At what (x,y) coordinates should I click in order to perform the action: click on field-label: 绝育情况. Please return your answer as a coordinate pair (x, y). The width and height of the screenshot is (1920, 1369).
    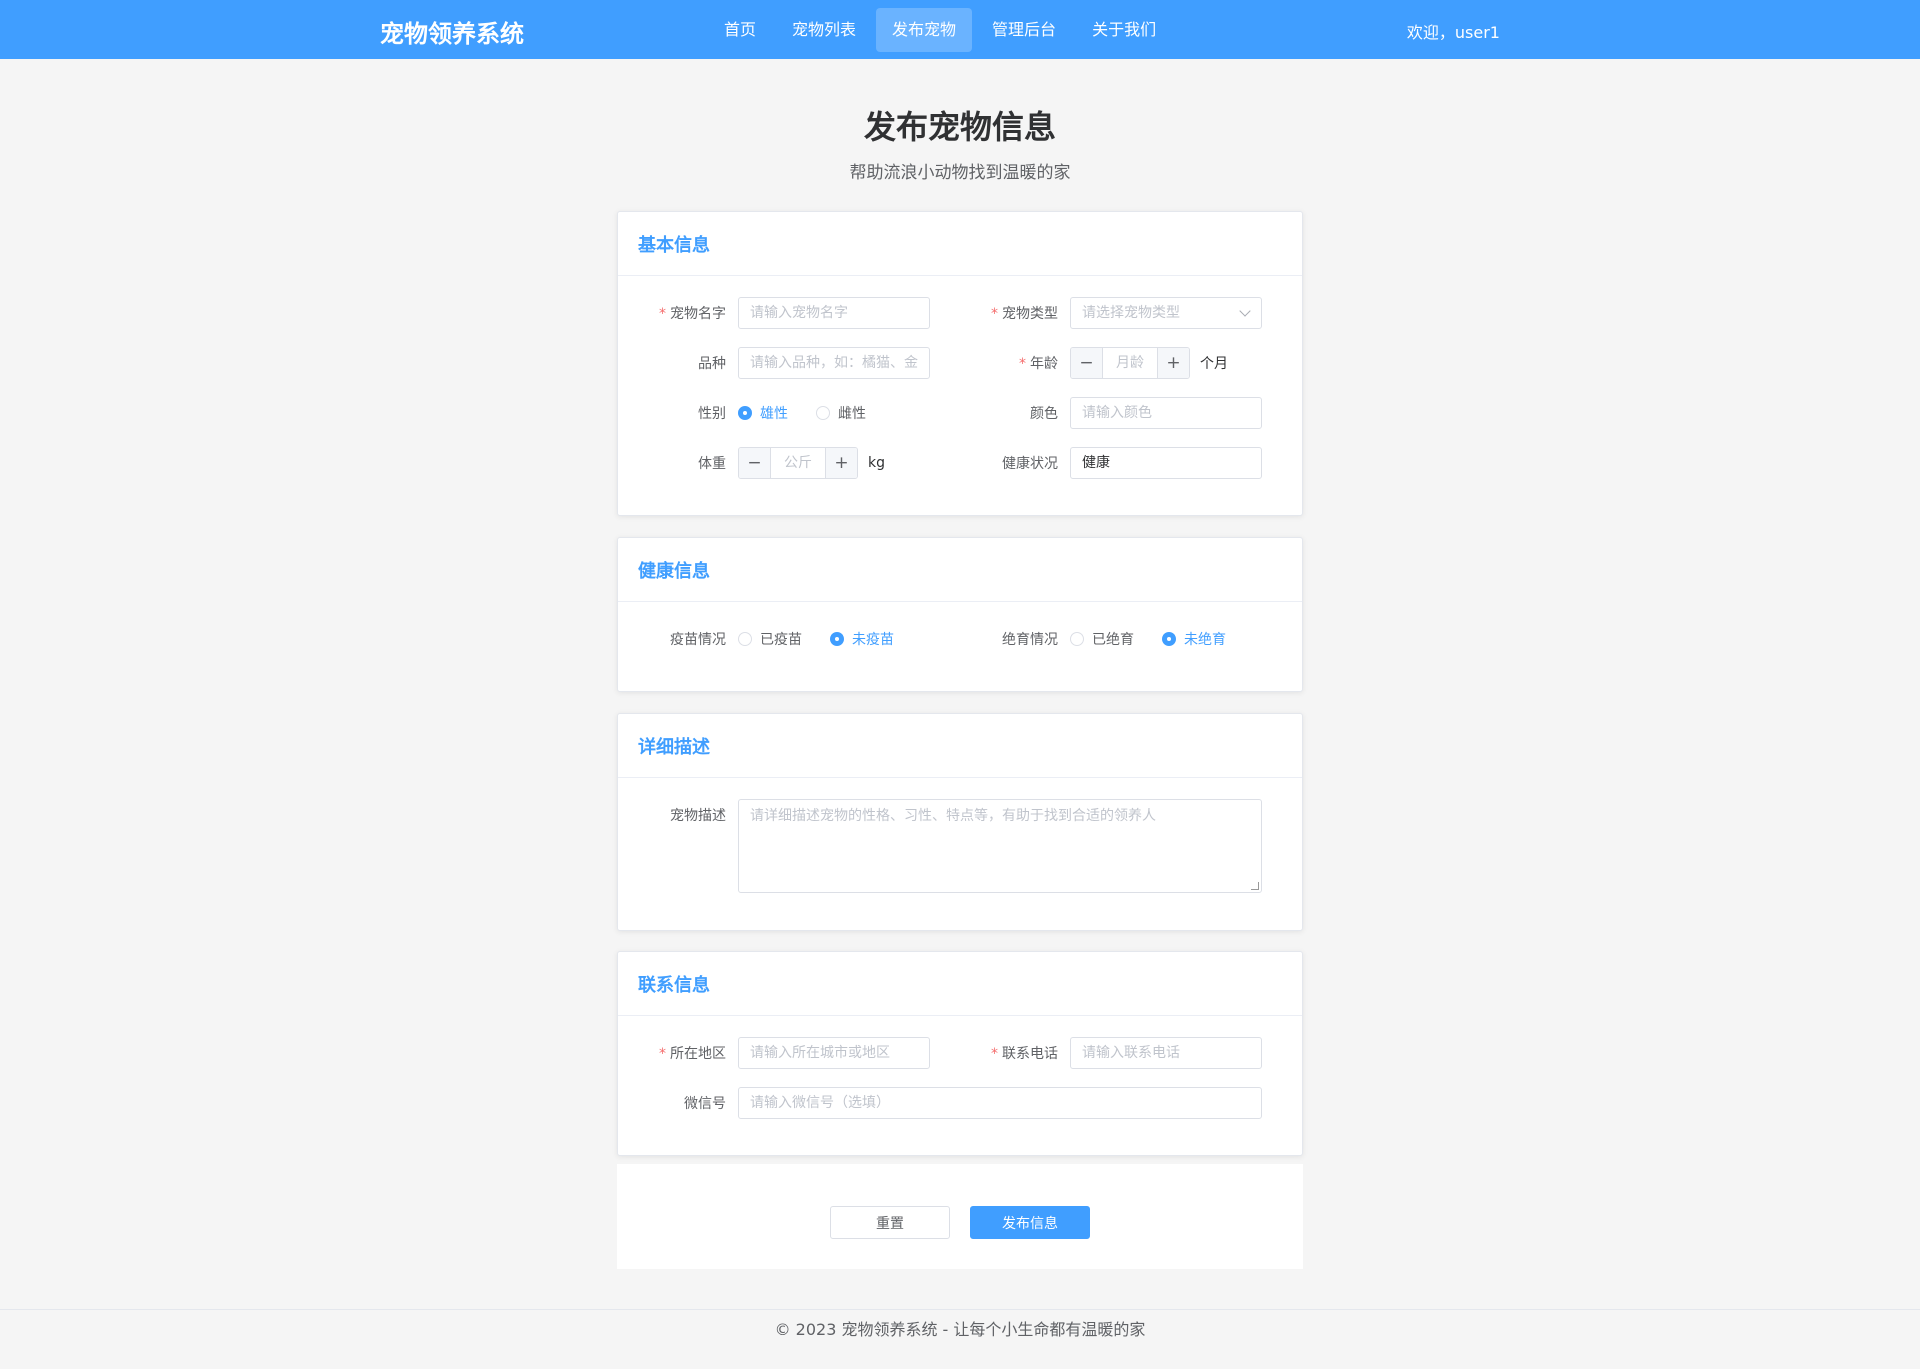
    Looking at the image, I should click on (1030, 640).